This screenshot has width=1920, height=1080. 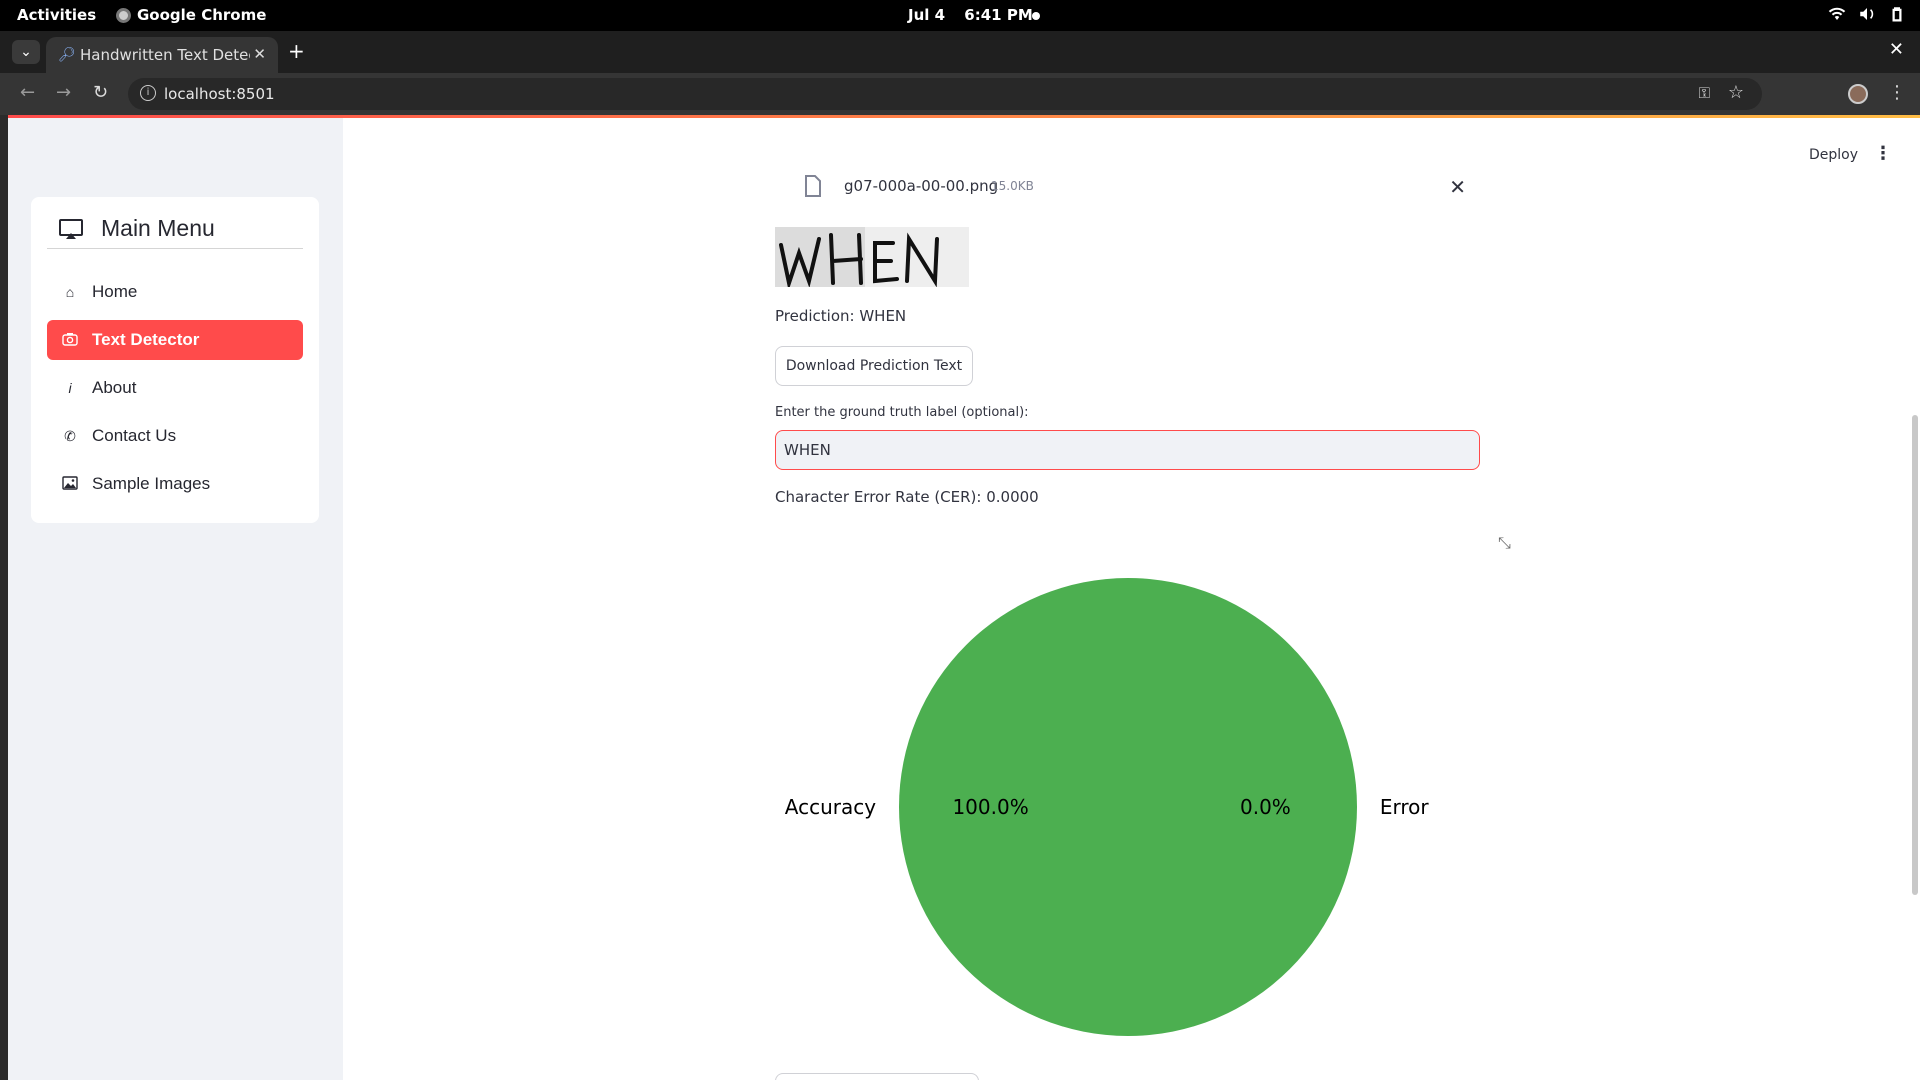 I want to click on forward-button: →, so click(x=63, y=92).